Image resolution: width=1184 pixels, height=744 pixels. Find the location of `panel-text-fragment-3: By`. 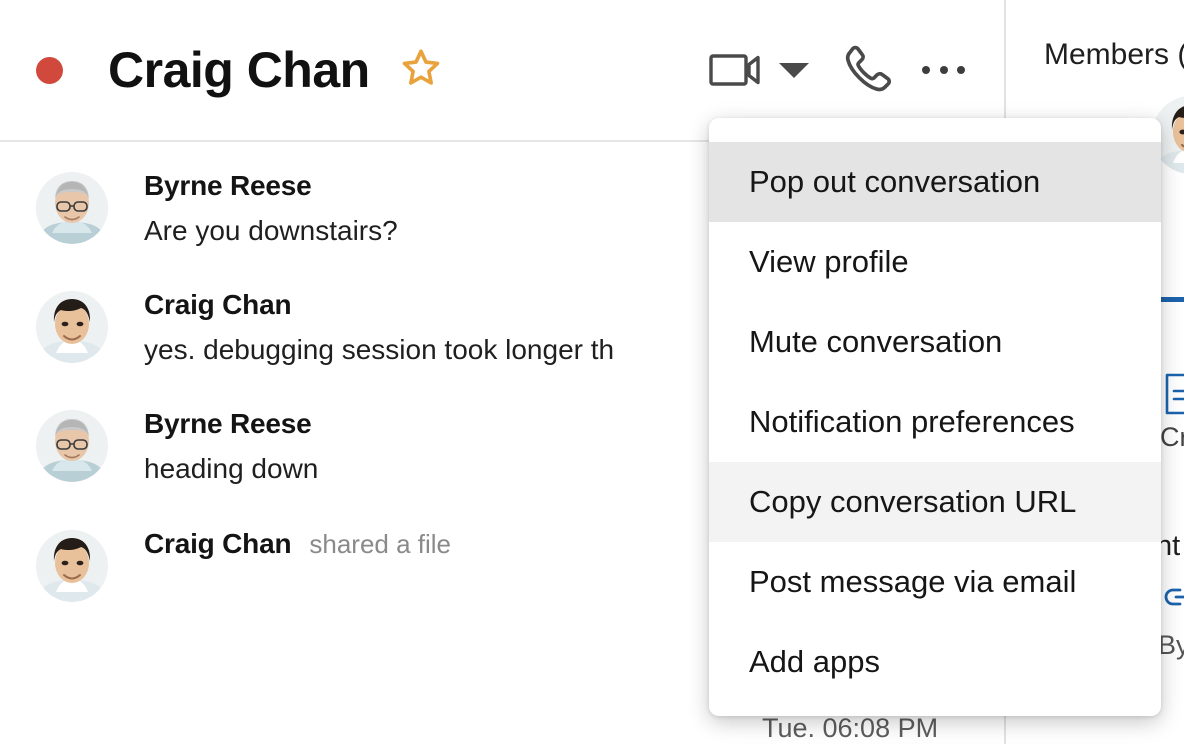

panel-text-fragment-3: By is located at coordinates (1171, 645).